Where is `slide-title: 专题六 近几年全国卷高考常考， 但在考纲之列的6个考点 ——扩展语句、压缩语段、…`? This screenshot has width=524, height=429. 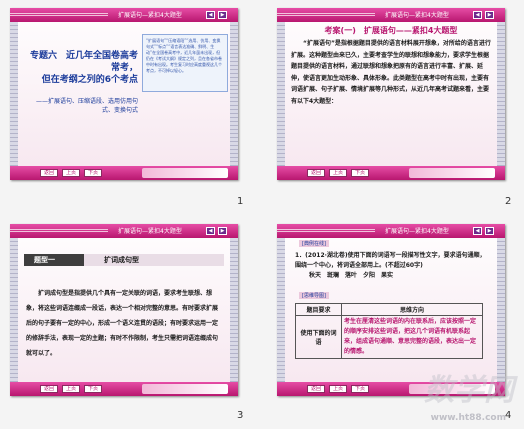 slide-title: 专题六 近几年全国卷高考常考， 但在考纲之列的6个考点 ——扩展语句、压缩语段、… is located at coordinates (83, 82).